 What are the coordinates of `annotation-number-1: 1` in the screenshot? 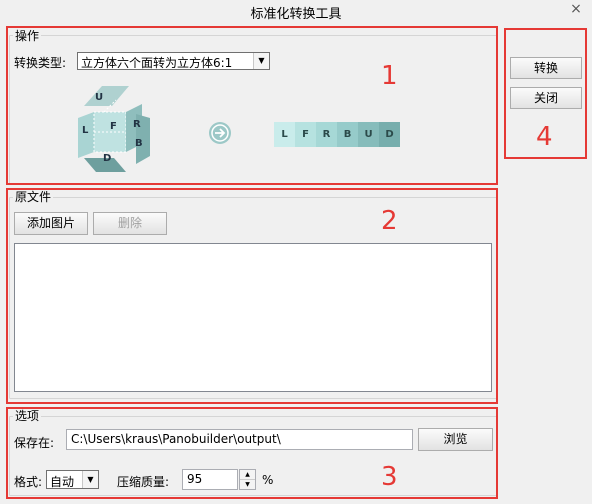 It's located at (389, 76).